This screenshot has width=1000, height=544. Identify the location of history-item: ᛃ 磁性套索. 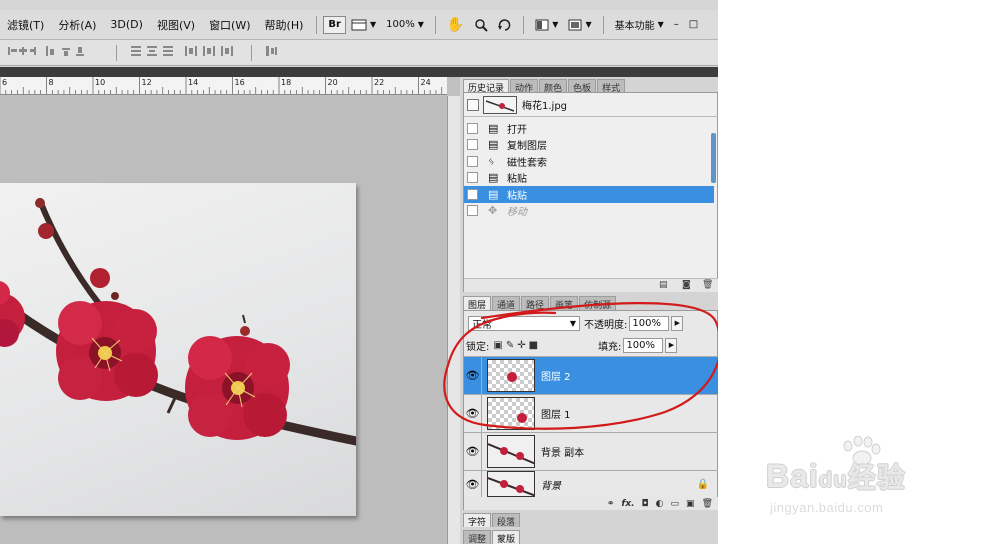
(589, 161).